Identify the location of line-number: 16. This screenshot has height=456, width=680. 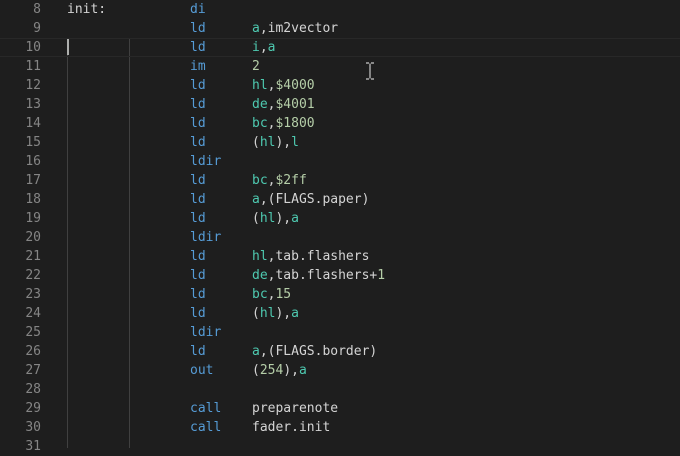
(33, 161).